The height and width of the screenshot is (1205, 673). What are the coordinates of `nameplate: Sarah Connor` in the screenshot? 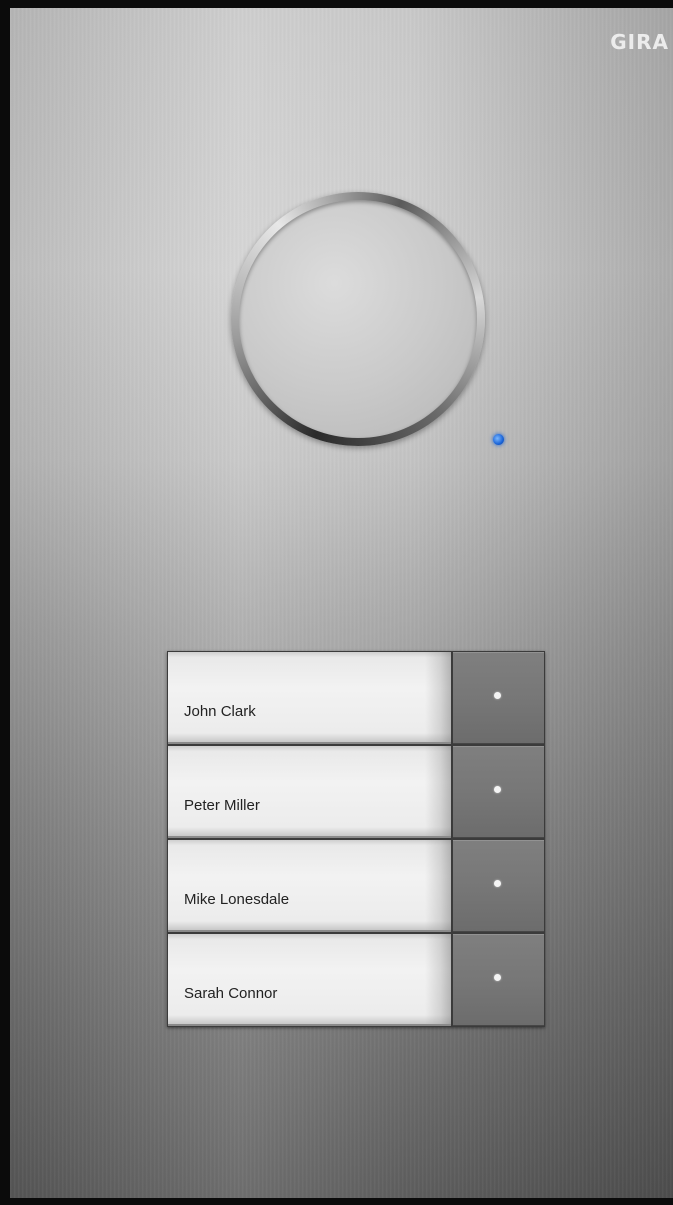 It's located at (309, 980).